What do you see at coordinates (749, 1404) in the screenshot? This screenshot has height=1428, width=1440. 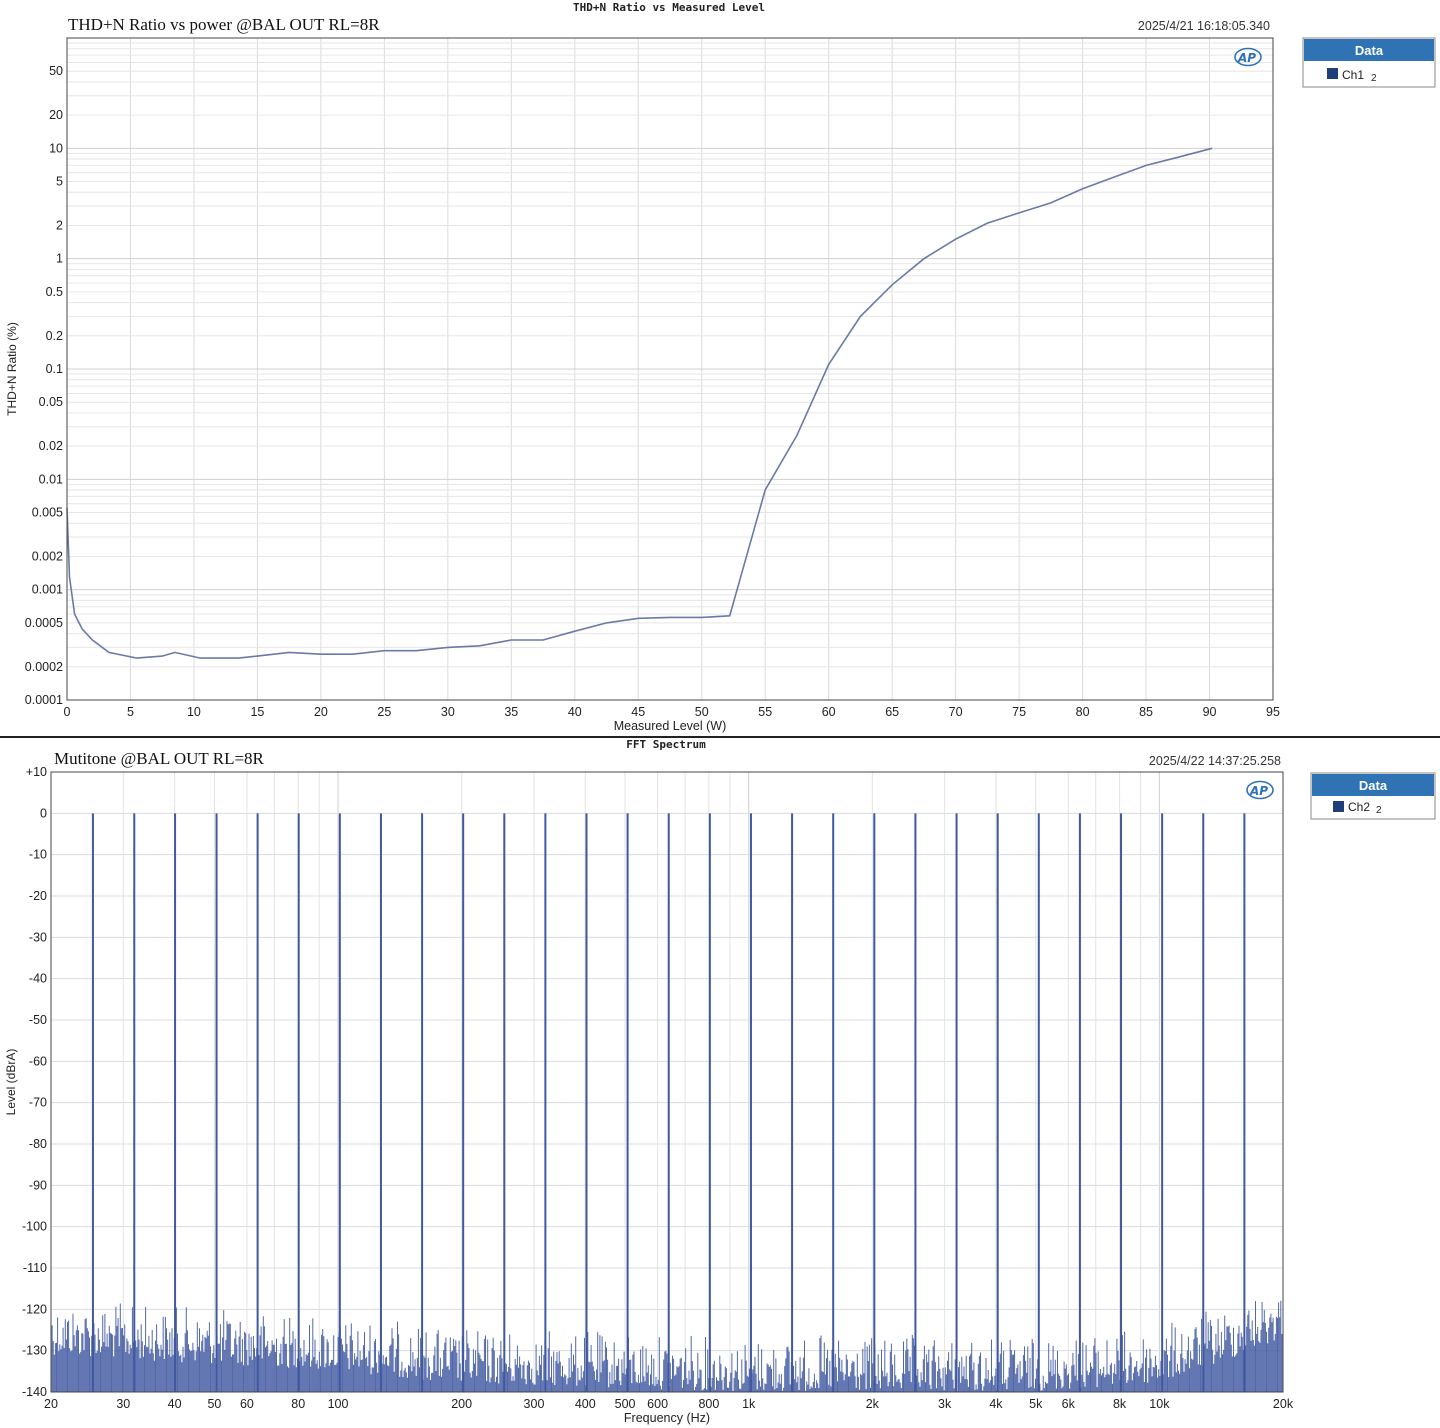 I see `x-tick-label: 1k` at bounding box center [749, 1404].